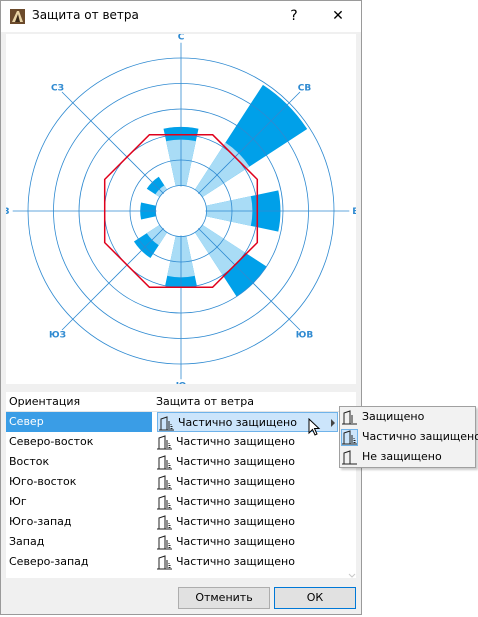 The width and height of the screenshot is (478, 617). I want to click on menu-item-partially-protected: Частично защищено, so click(409, 437).